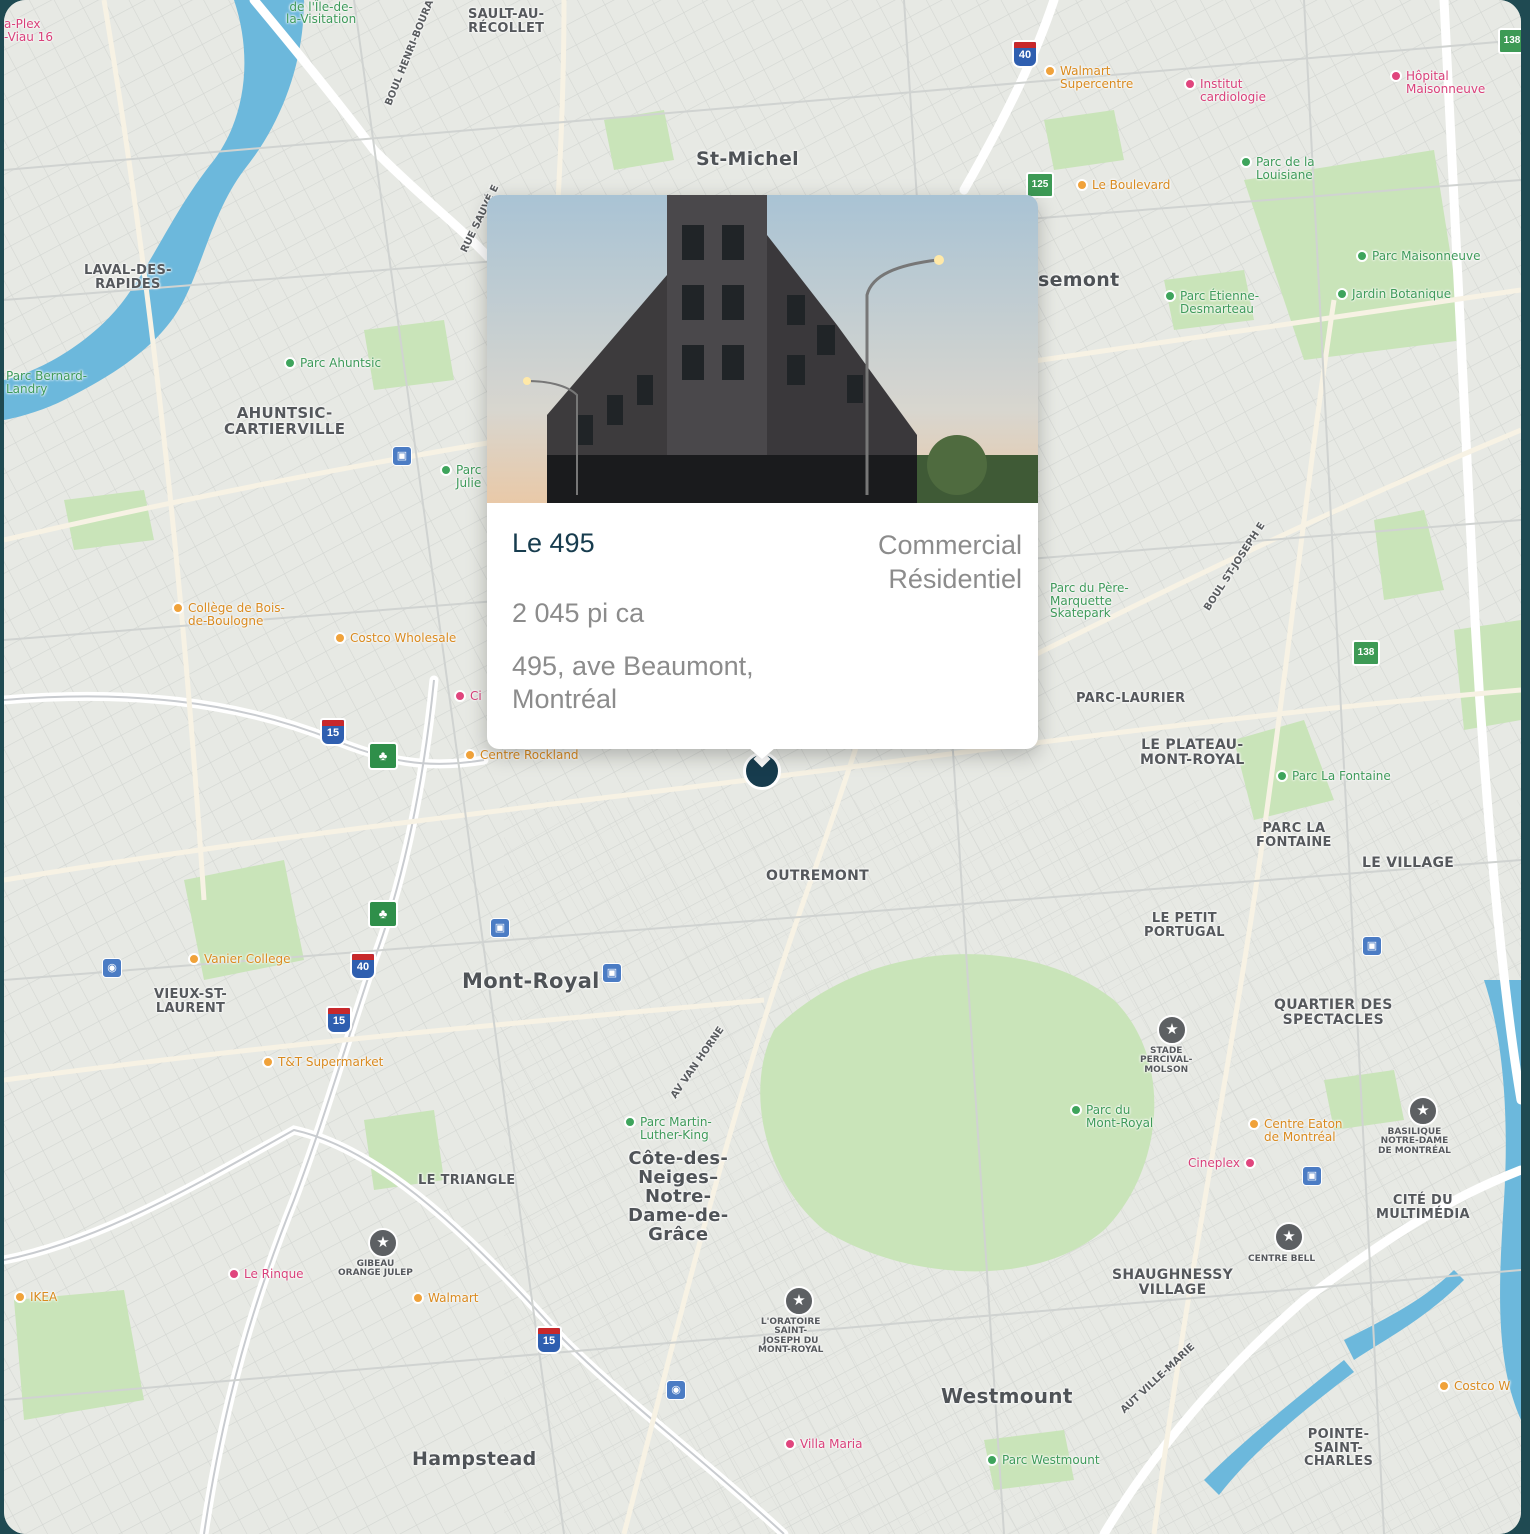 The width and height of the screenshot is (1530, 1534). Describe the element at coordinates (662, 683) in the screenshot. I see `property-address: 495, ave Beaumont, Montréal` at that location.